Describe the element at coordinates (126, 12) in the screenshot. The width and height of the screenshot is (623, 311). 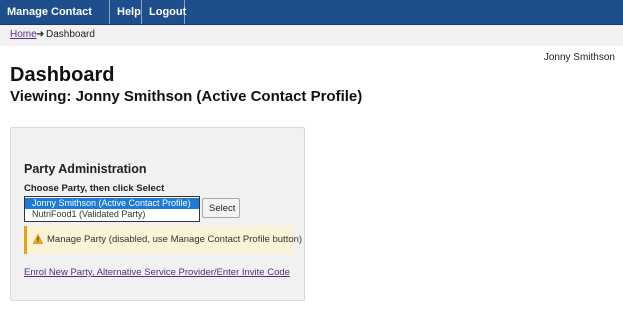
I see `nav-help: Help` at that location.